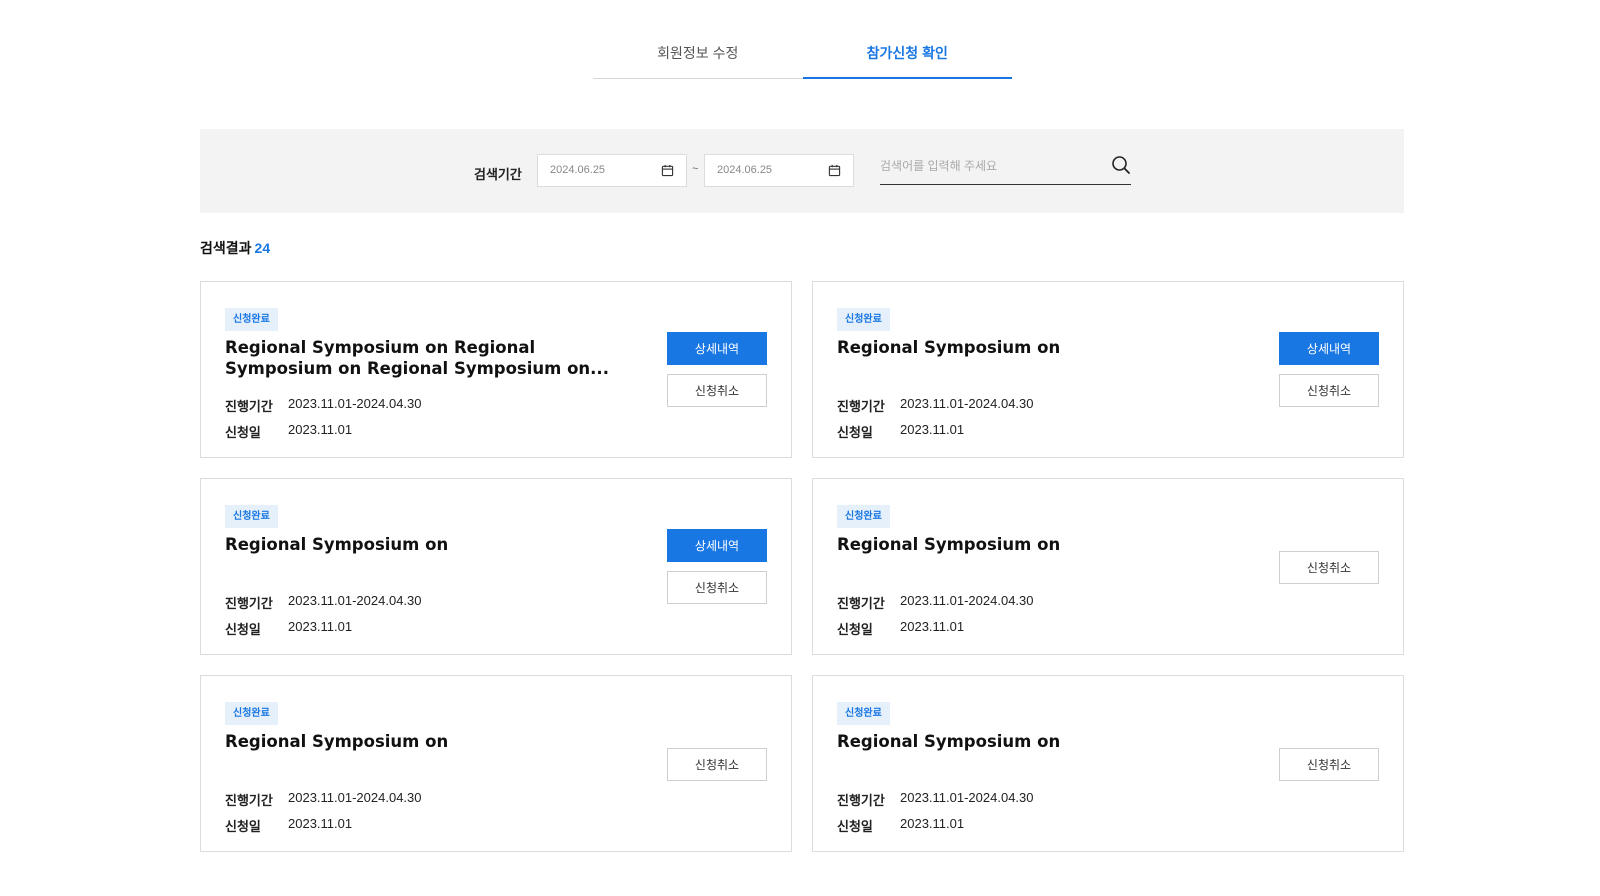 This screenshot has height=896, width=1600. I want to click on date-from-value: 2024.06.25, so click(578, 170).